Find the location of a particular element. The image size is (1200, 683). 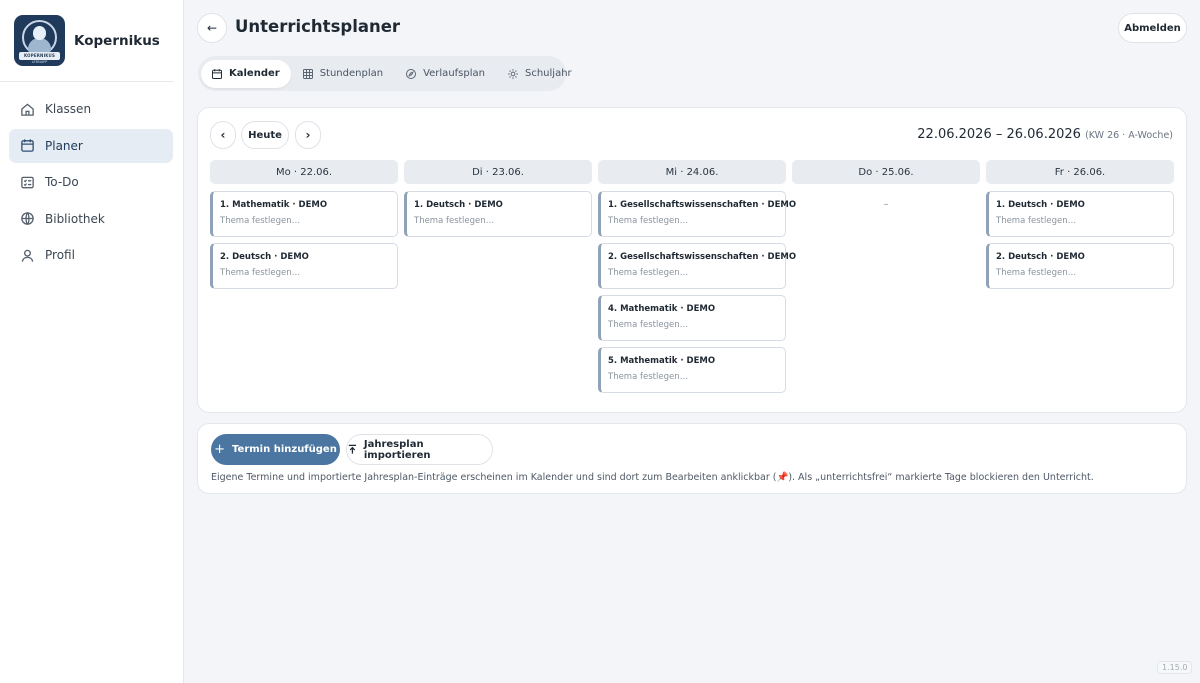

checklist-icon is located at coordinates (27, 182).